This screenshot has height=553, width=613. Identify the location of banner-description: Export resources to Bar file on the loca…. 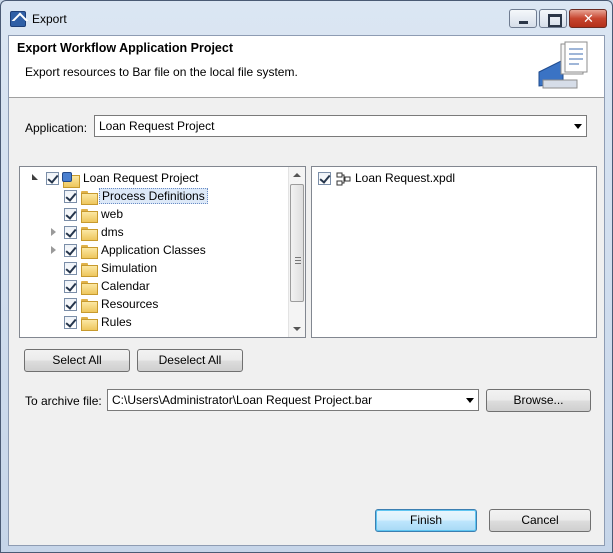
(161, 72).